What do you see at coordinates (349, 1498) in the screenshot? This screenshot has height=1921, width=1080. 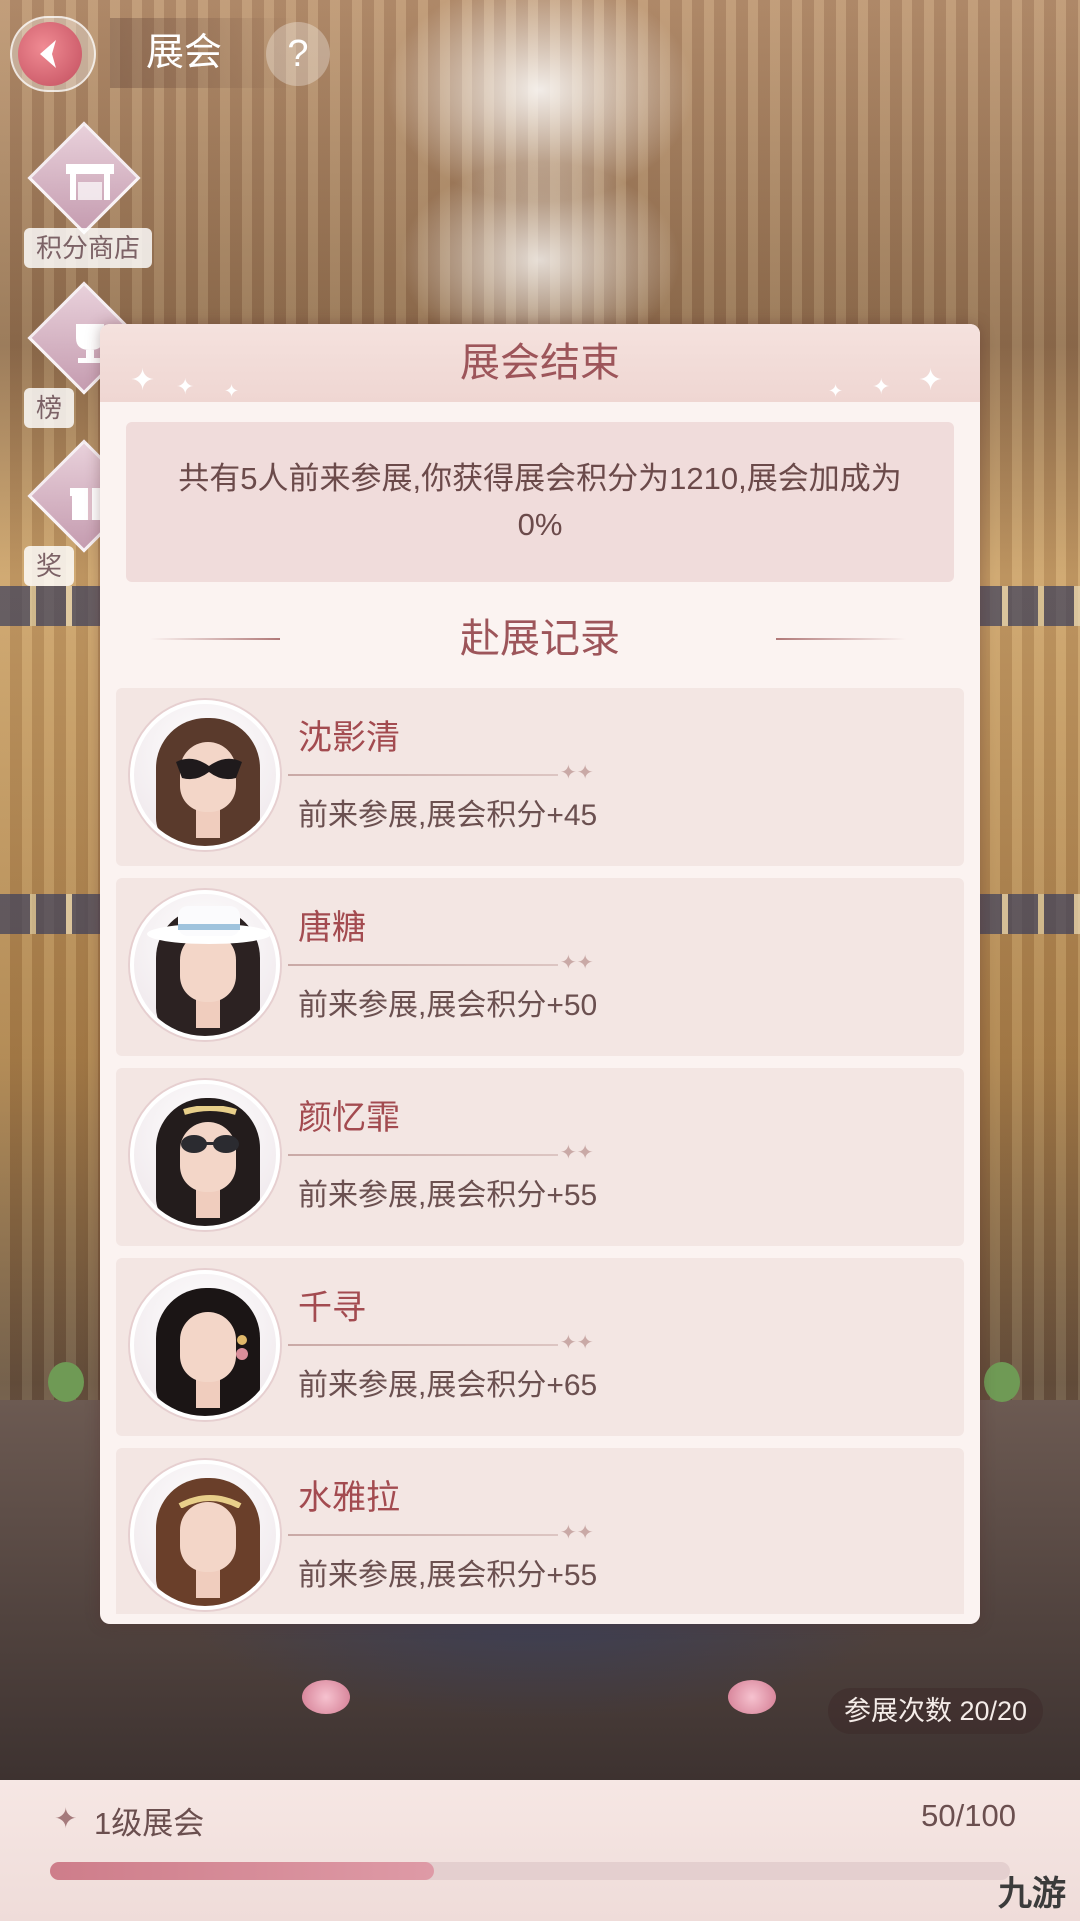 I see `record-name: 水雅拉` at bounding box center [349, 1498].